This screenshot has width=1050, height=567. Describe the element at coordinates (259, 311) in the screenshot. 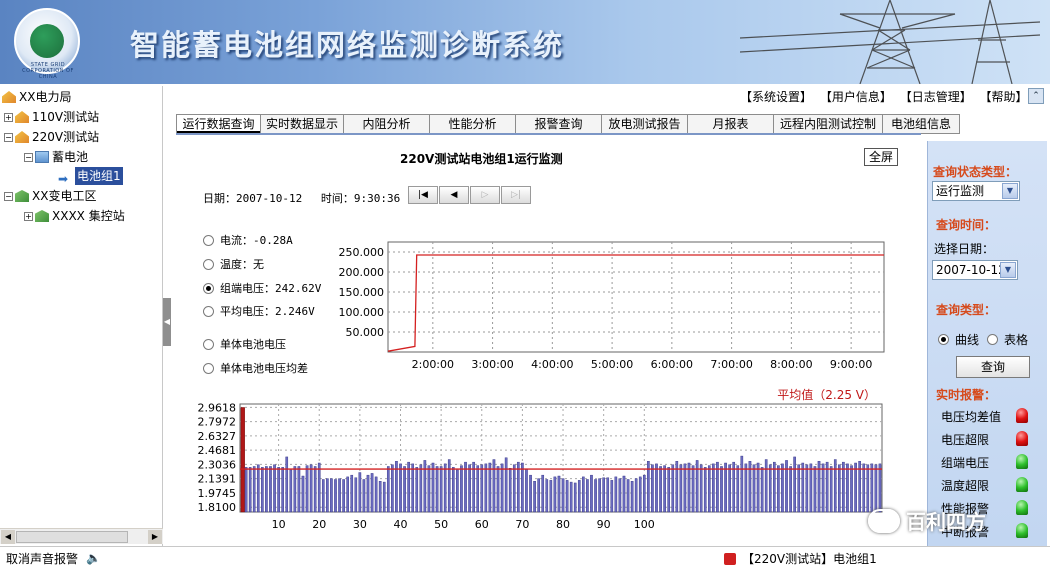

I see `radio-average-voltage: 平均电压：2.246V` at that location.